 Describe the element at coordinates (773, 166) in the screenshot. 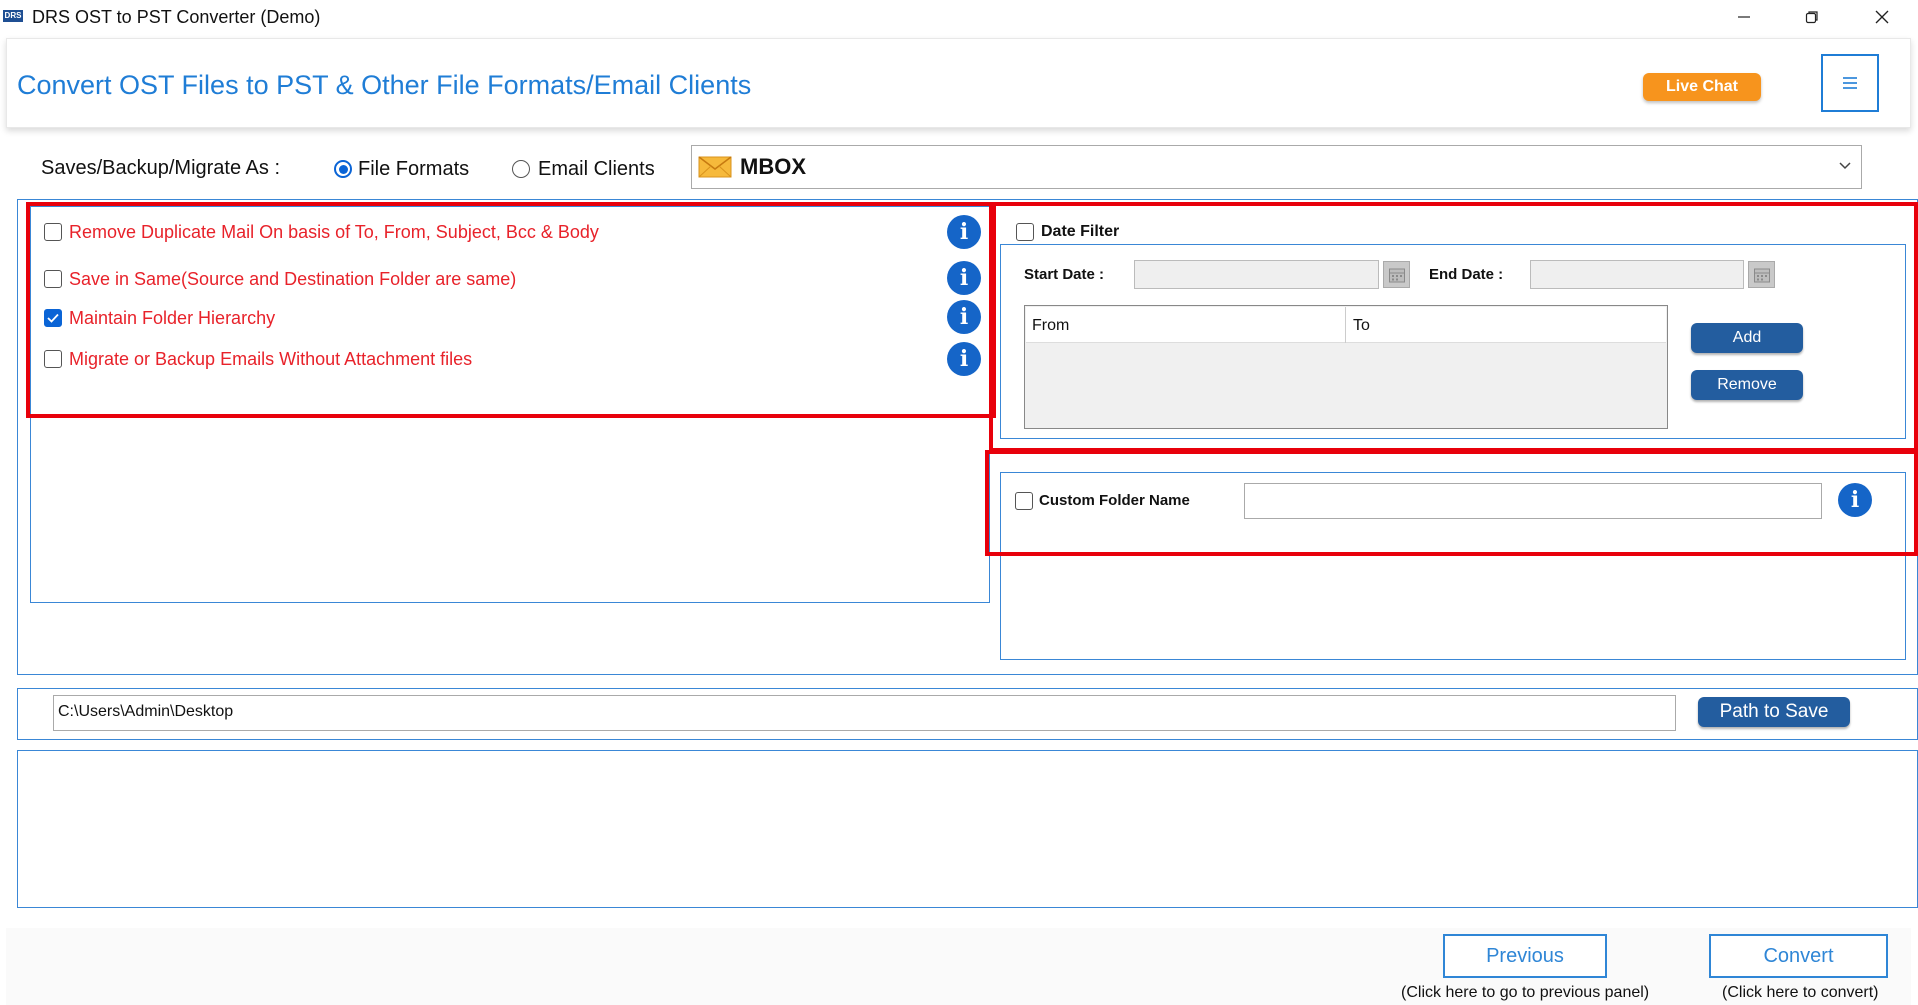

I see `selected-format: MBOX` at that location.